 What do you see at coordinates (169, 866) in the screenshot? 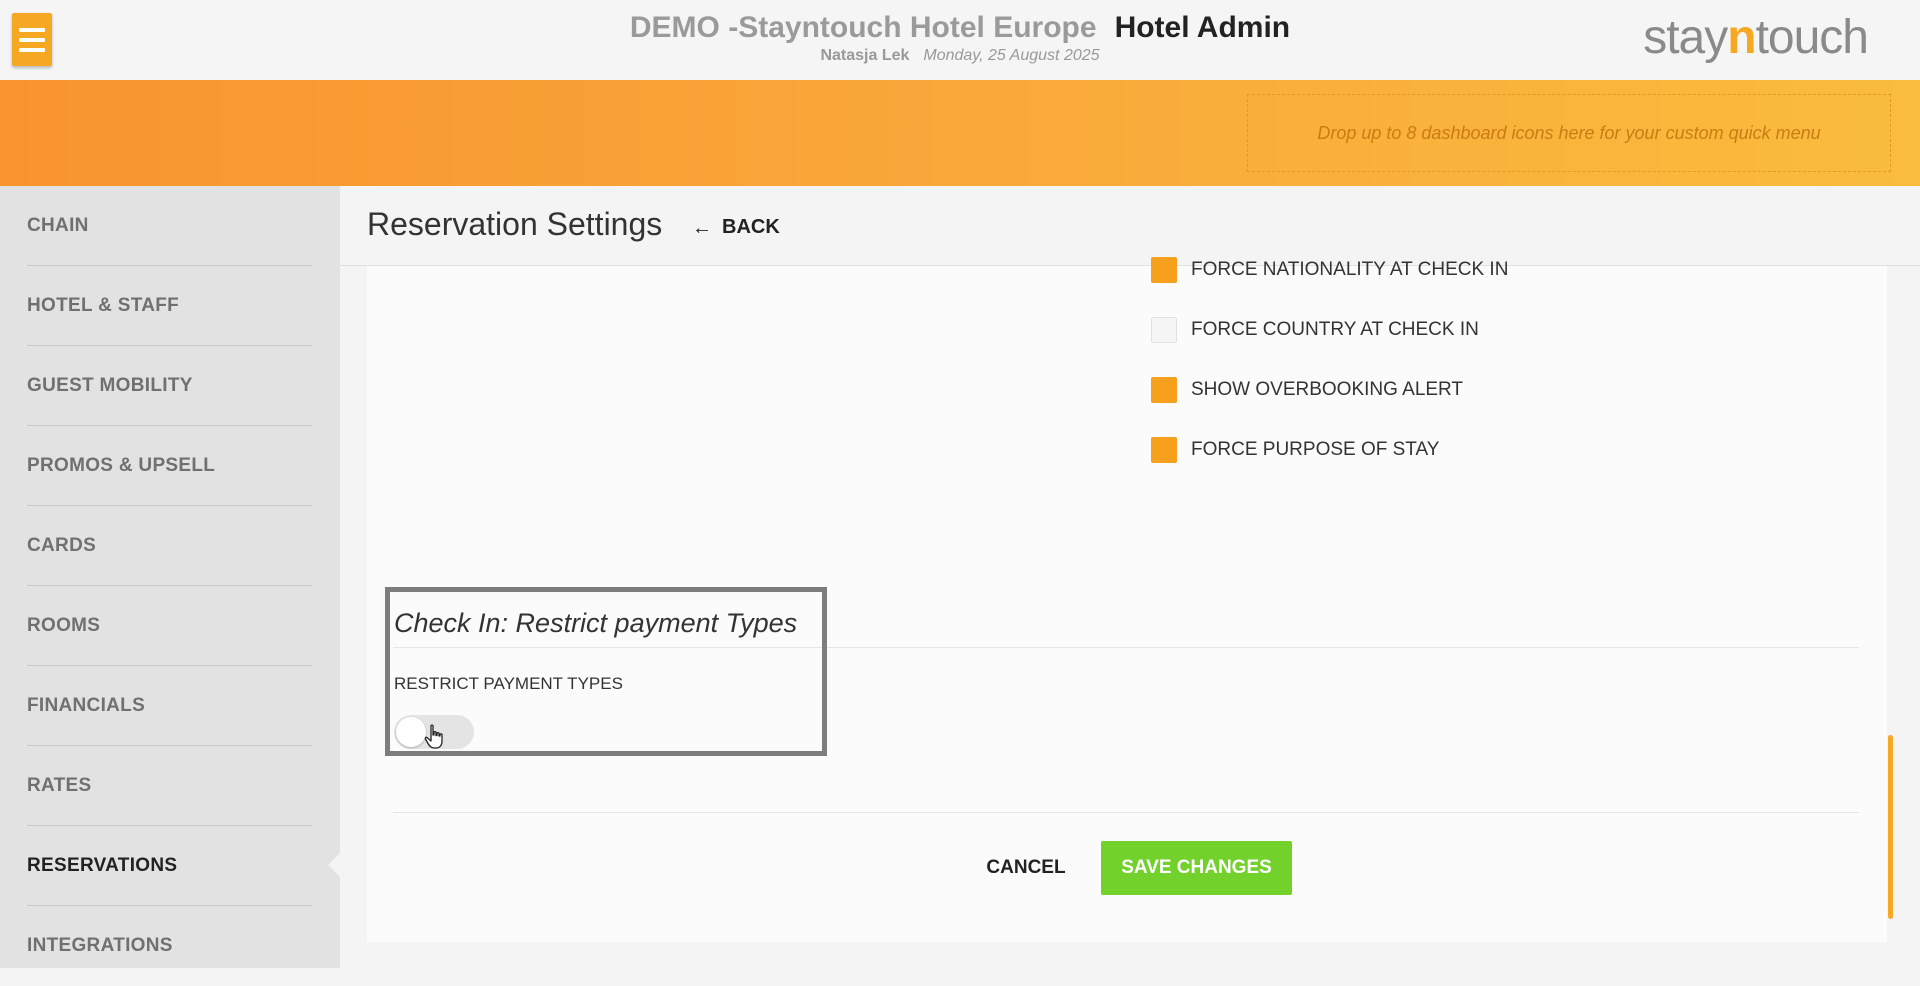
I see `sidebar-item-reservations: RESERVATIONS` at bounding box center [169, 866].